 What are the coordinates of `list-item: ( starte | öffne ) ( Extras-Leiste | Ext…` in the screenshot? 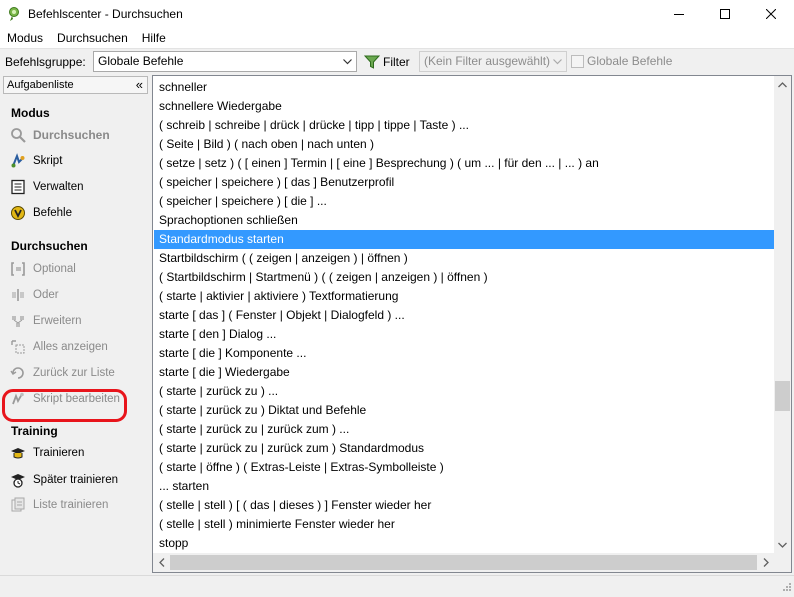 It's located at (464, 467).